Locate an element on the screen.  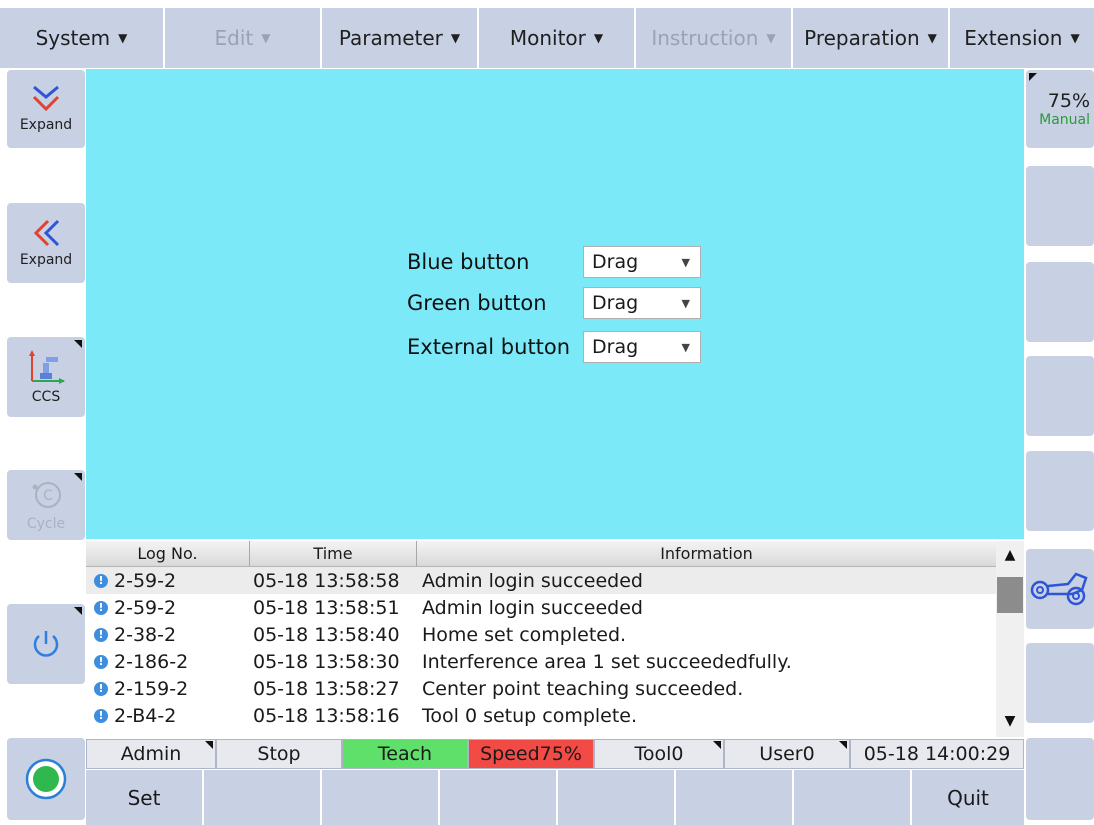
log-header-time: Time is located at coordinates (333, 553).